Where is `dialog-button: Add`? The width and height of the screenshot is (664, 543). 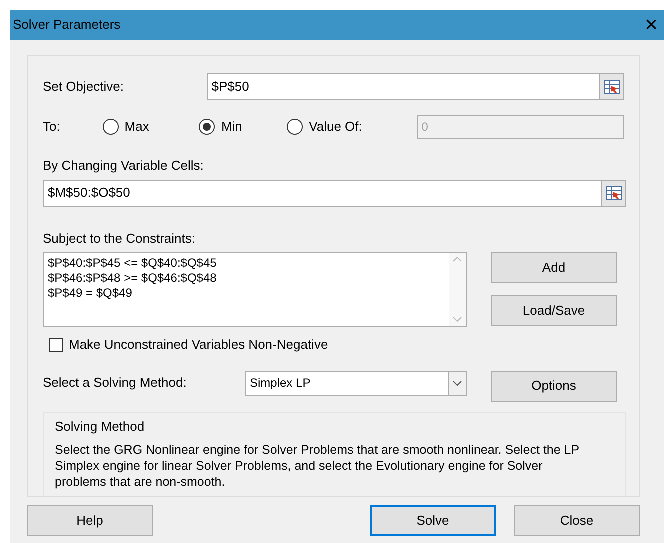
dialog-button: Add is located at coordinates (554, 267).